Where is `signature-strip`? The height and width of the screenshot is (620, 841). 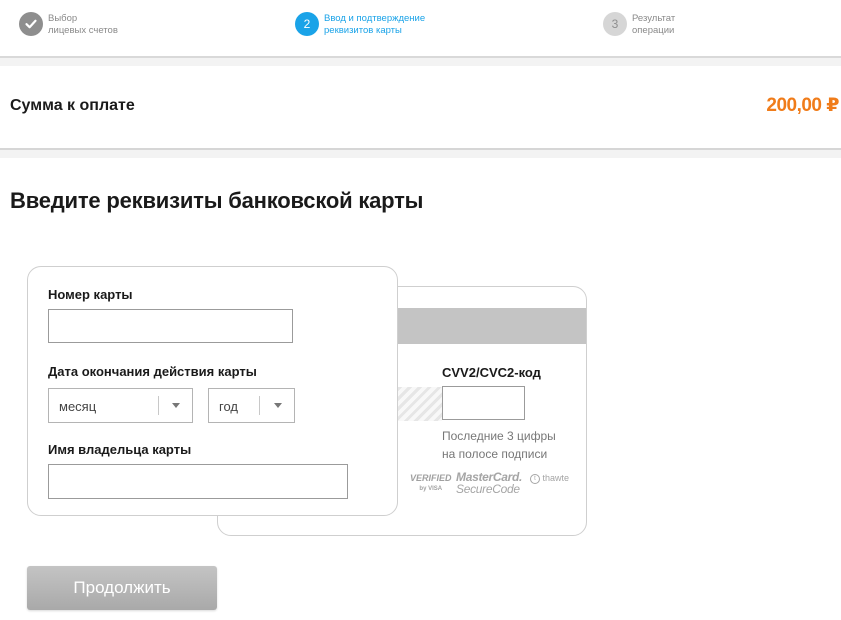 signature-strip is located at coordinates (420, 404).